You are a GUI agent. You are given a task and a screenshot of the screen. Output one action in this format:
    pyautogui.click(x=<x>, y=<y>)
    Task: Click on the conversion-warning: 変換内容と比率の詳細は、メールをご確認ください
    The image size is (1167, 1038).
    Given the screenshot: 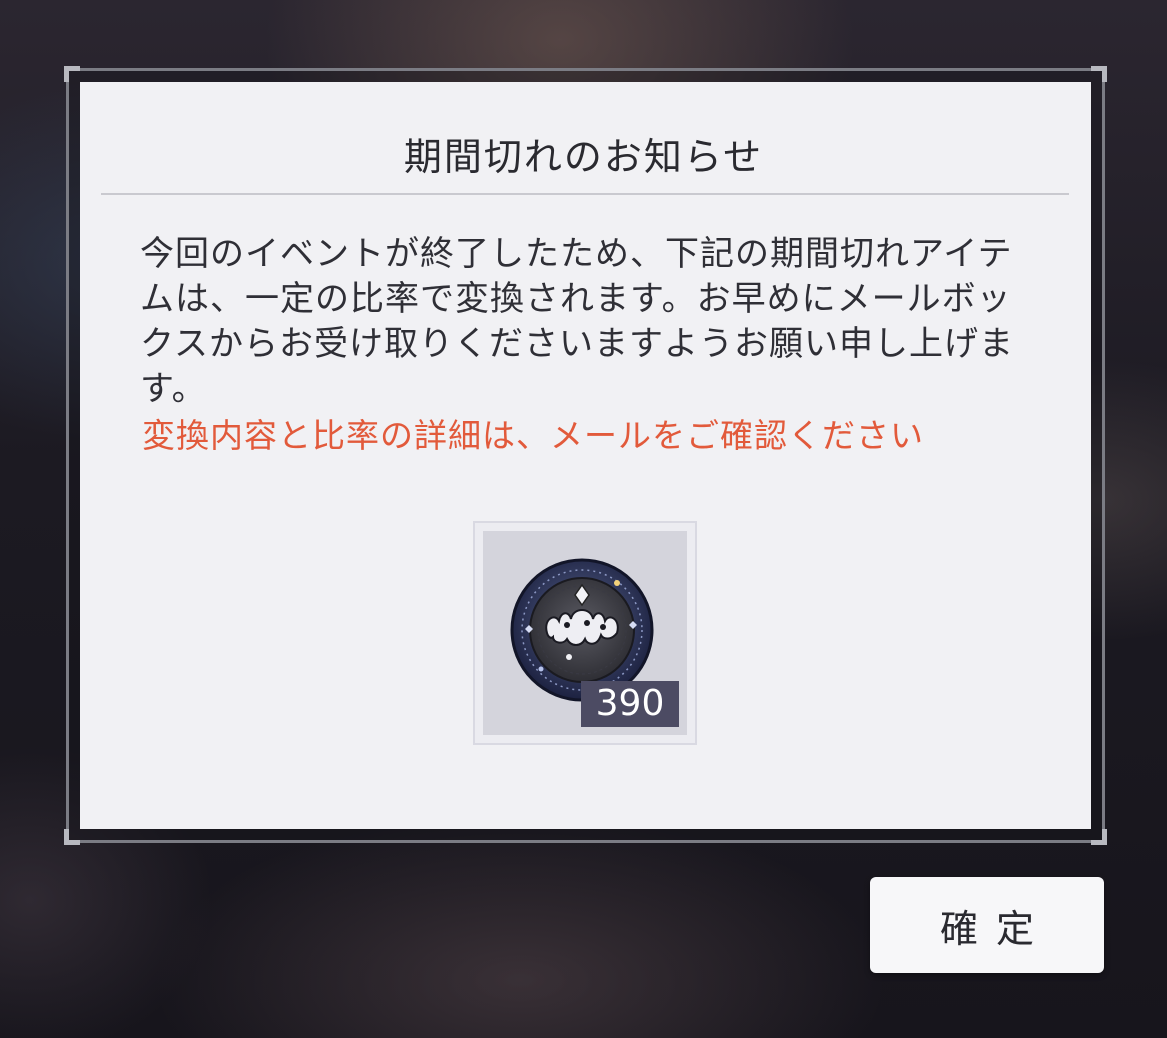 What is the action you would take?
    pyautogui.click(x=533, y=435)
    